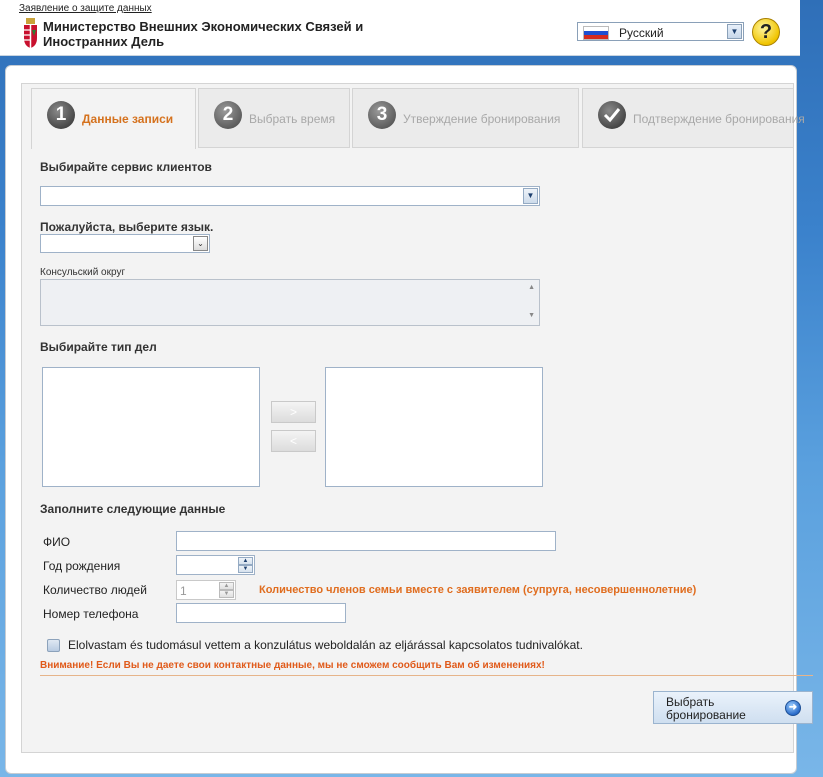 The image size is (823, 777). Describe the element at coordinates (228, 115) in the screenshot. I see `step-2-icon: 2` at that location.